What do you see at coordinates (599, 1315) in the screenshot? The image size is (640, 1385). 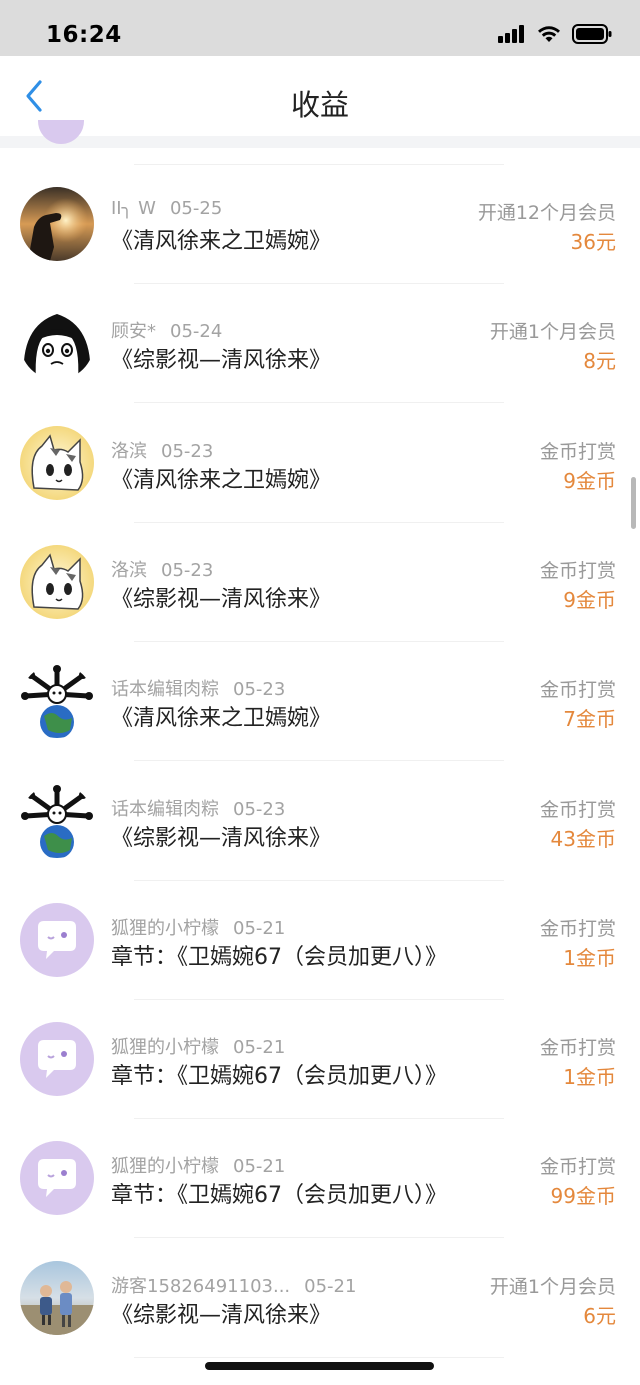 I see `earning-amount: 6元` at bounding box center [599, 1315].